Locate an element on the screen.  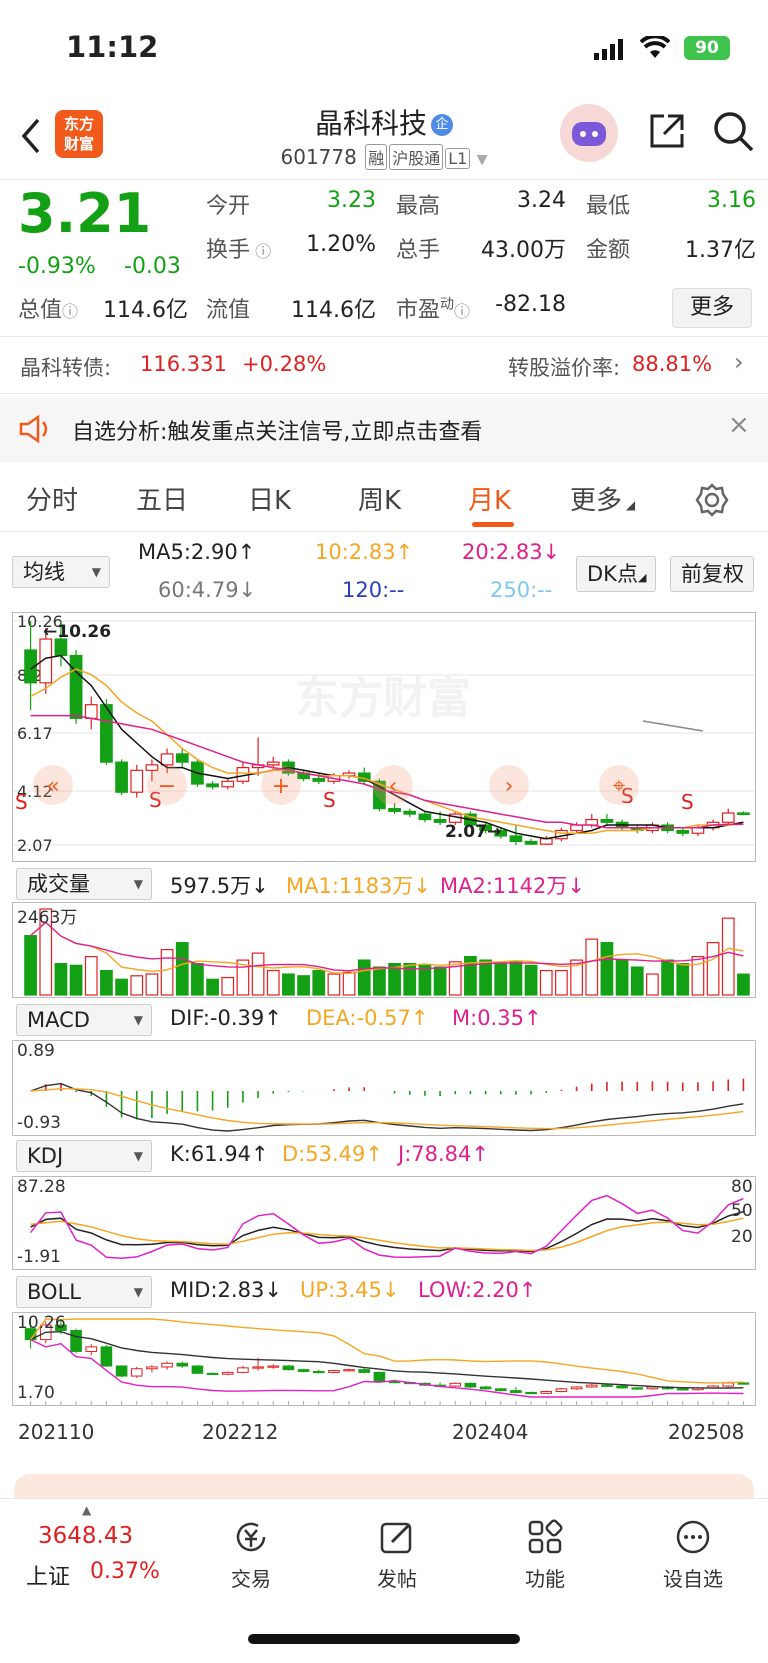
macd-chart-panel: 0.89 -0.93 is located at coordinates (384, 1088).